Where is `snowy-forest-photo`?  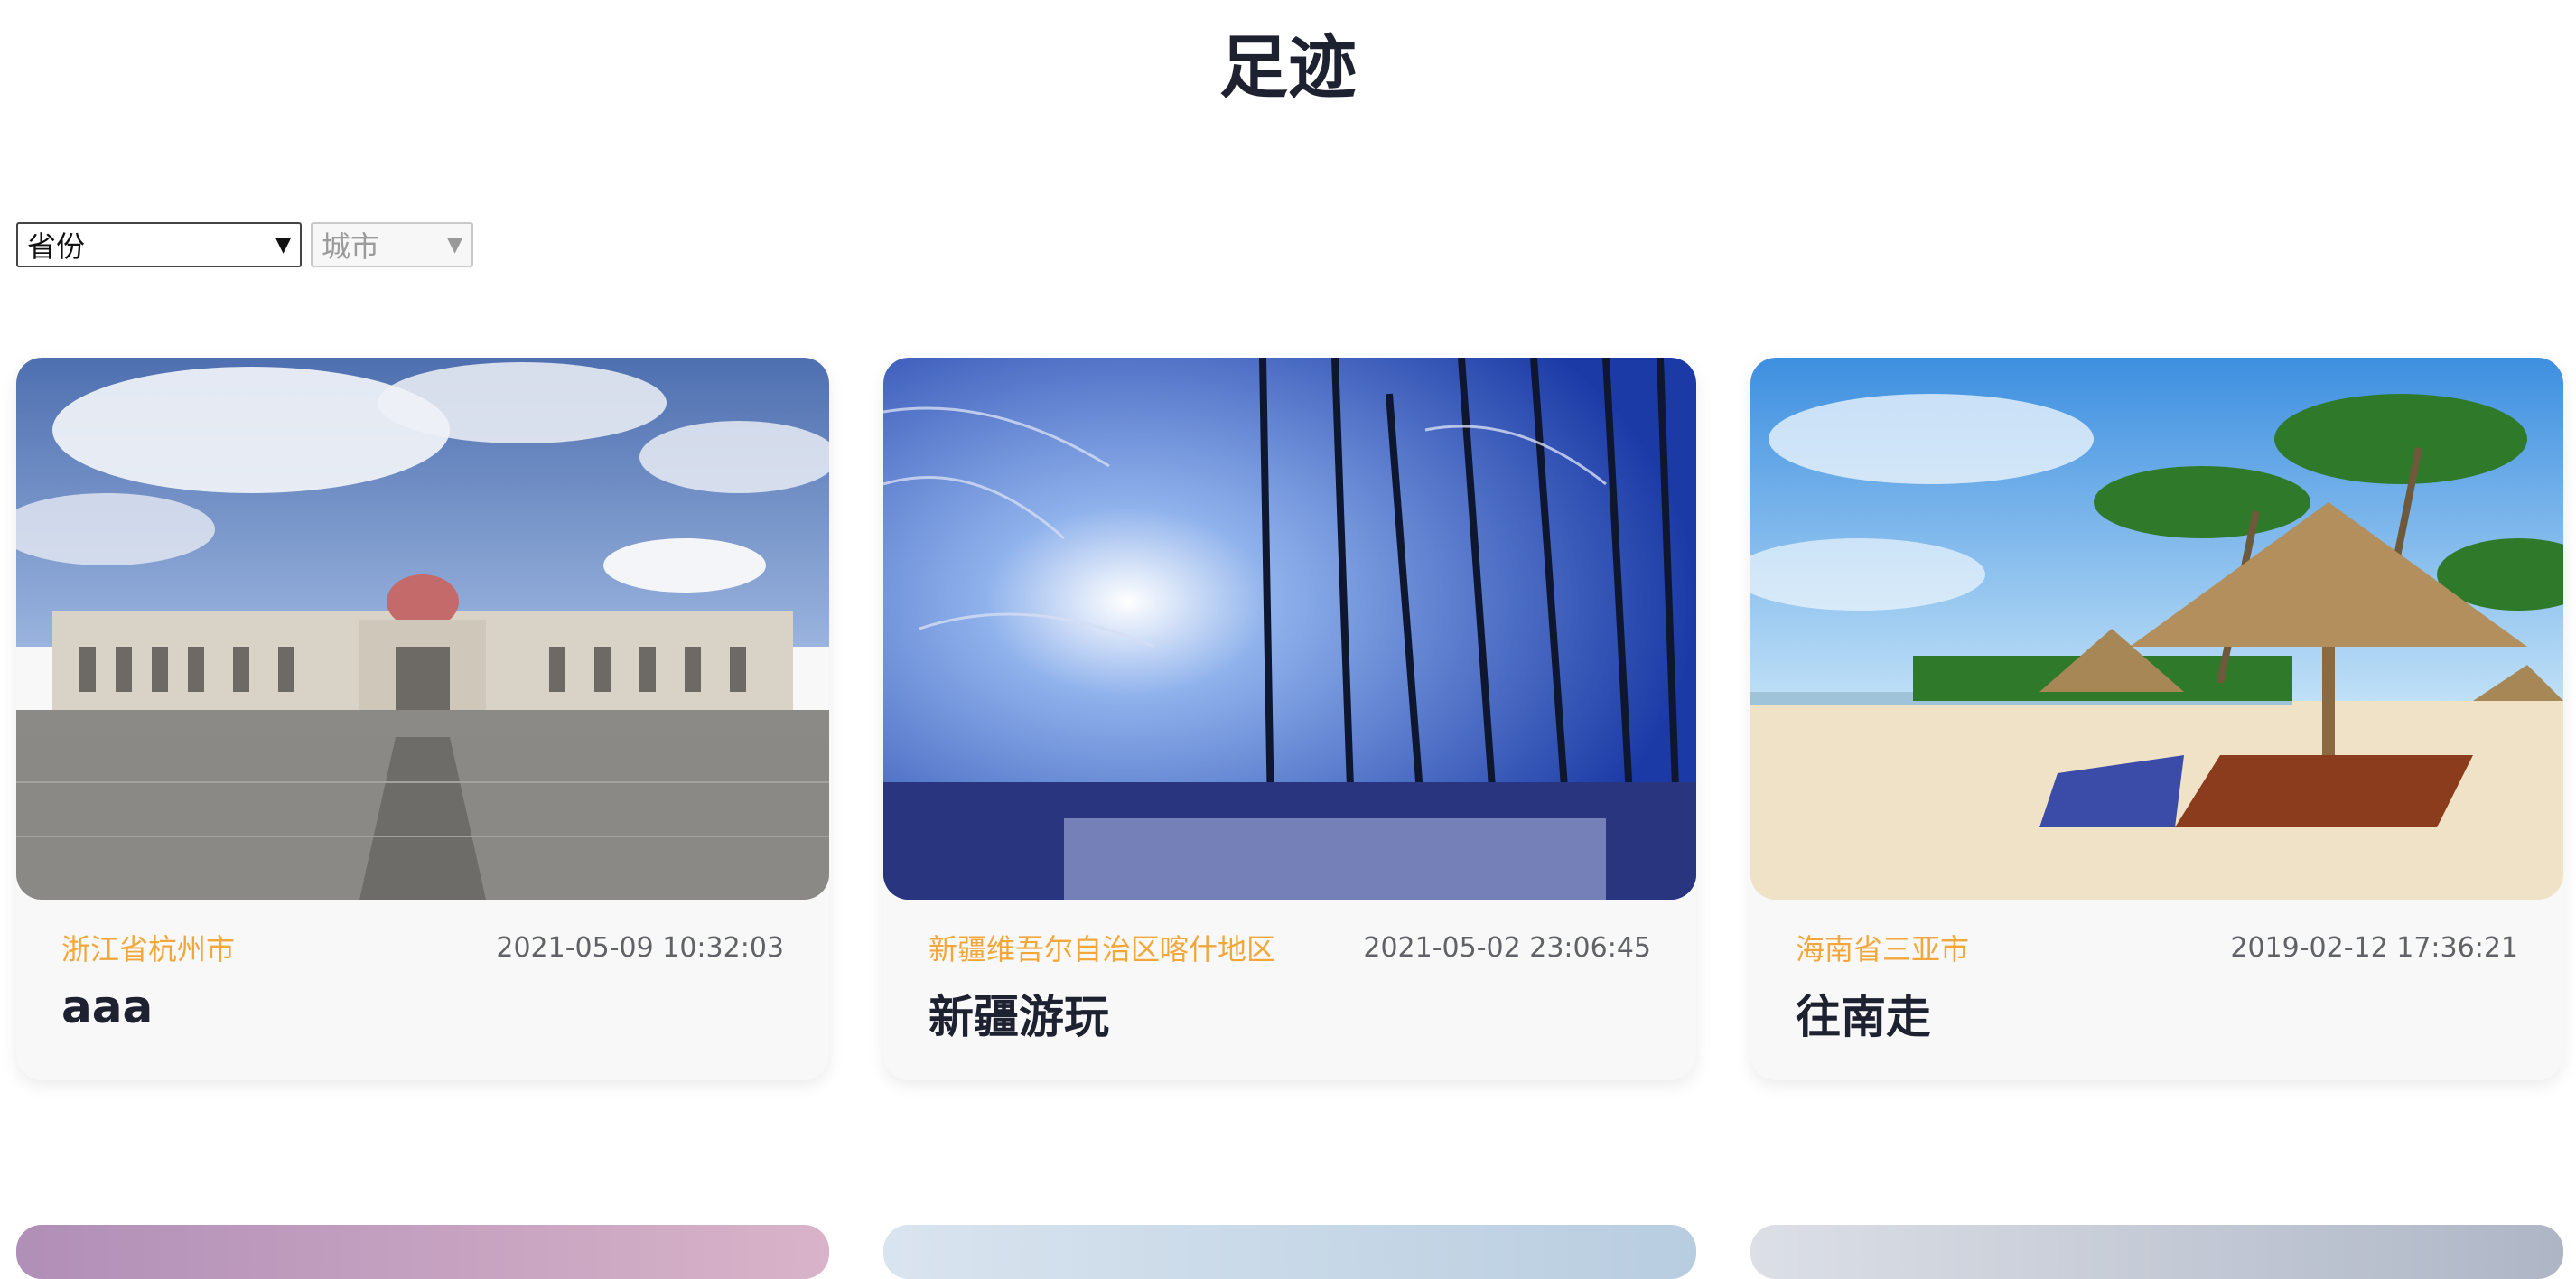
snowy-forest-photo is located at coordinates (1289, 629).